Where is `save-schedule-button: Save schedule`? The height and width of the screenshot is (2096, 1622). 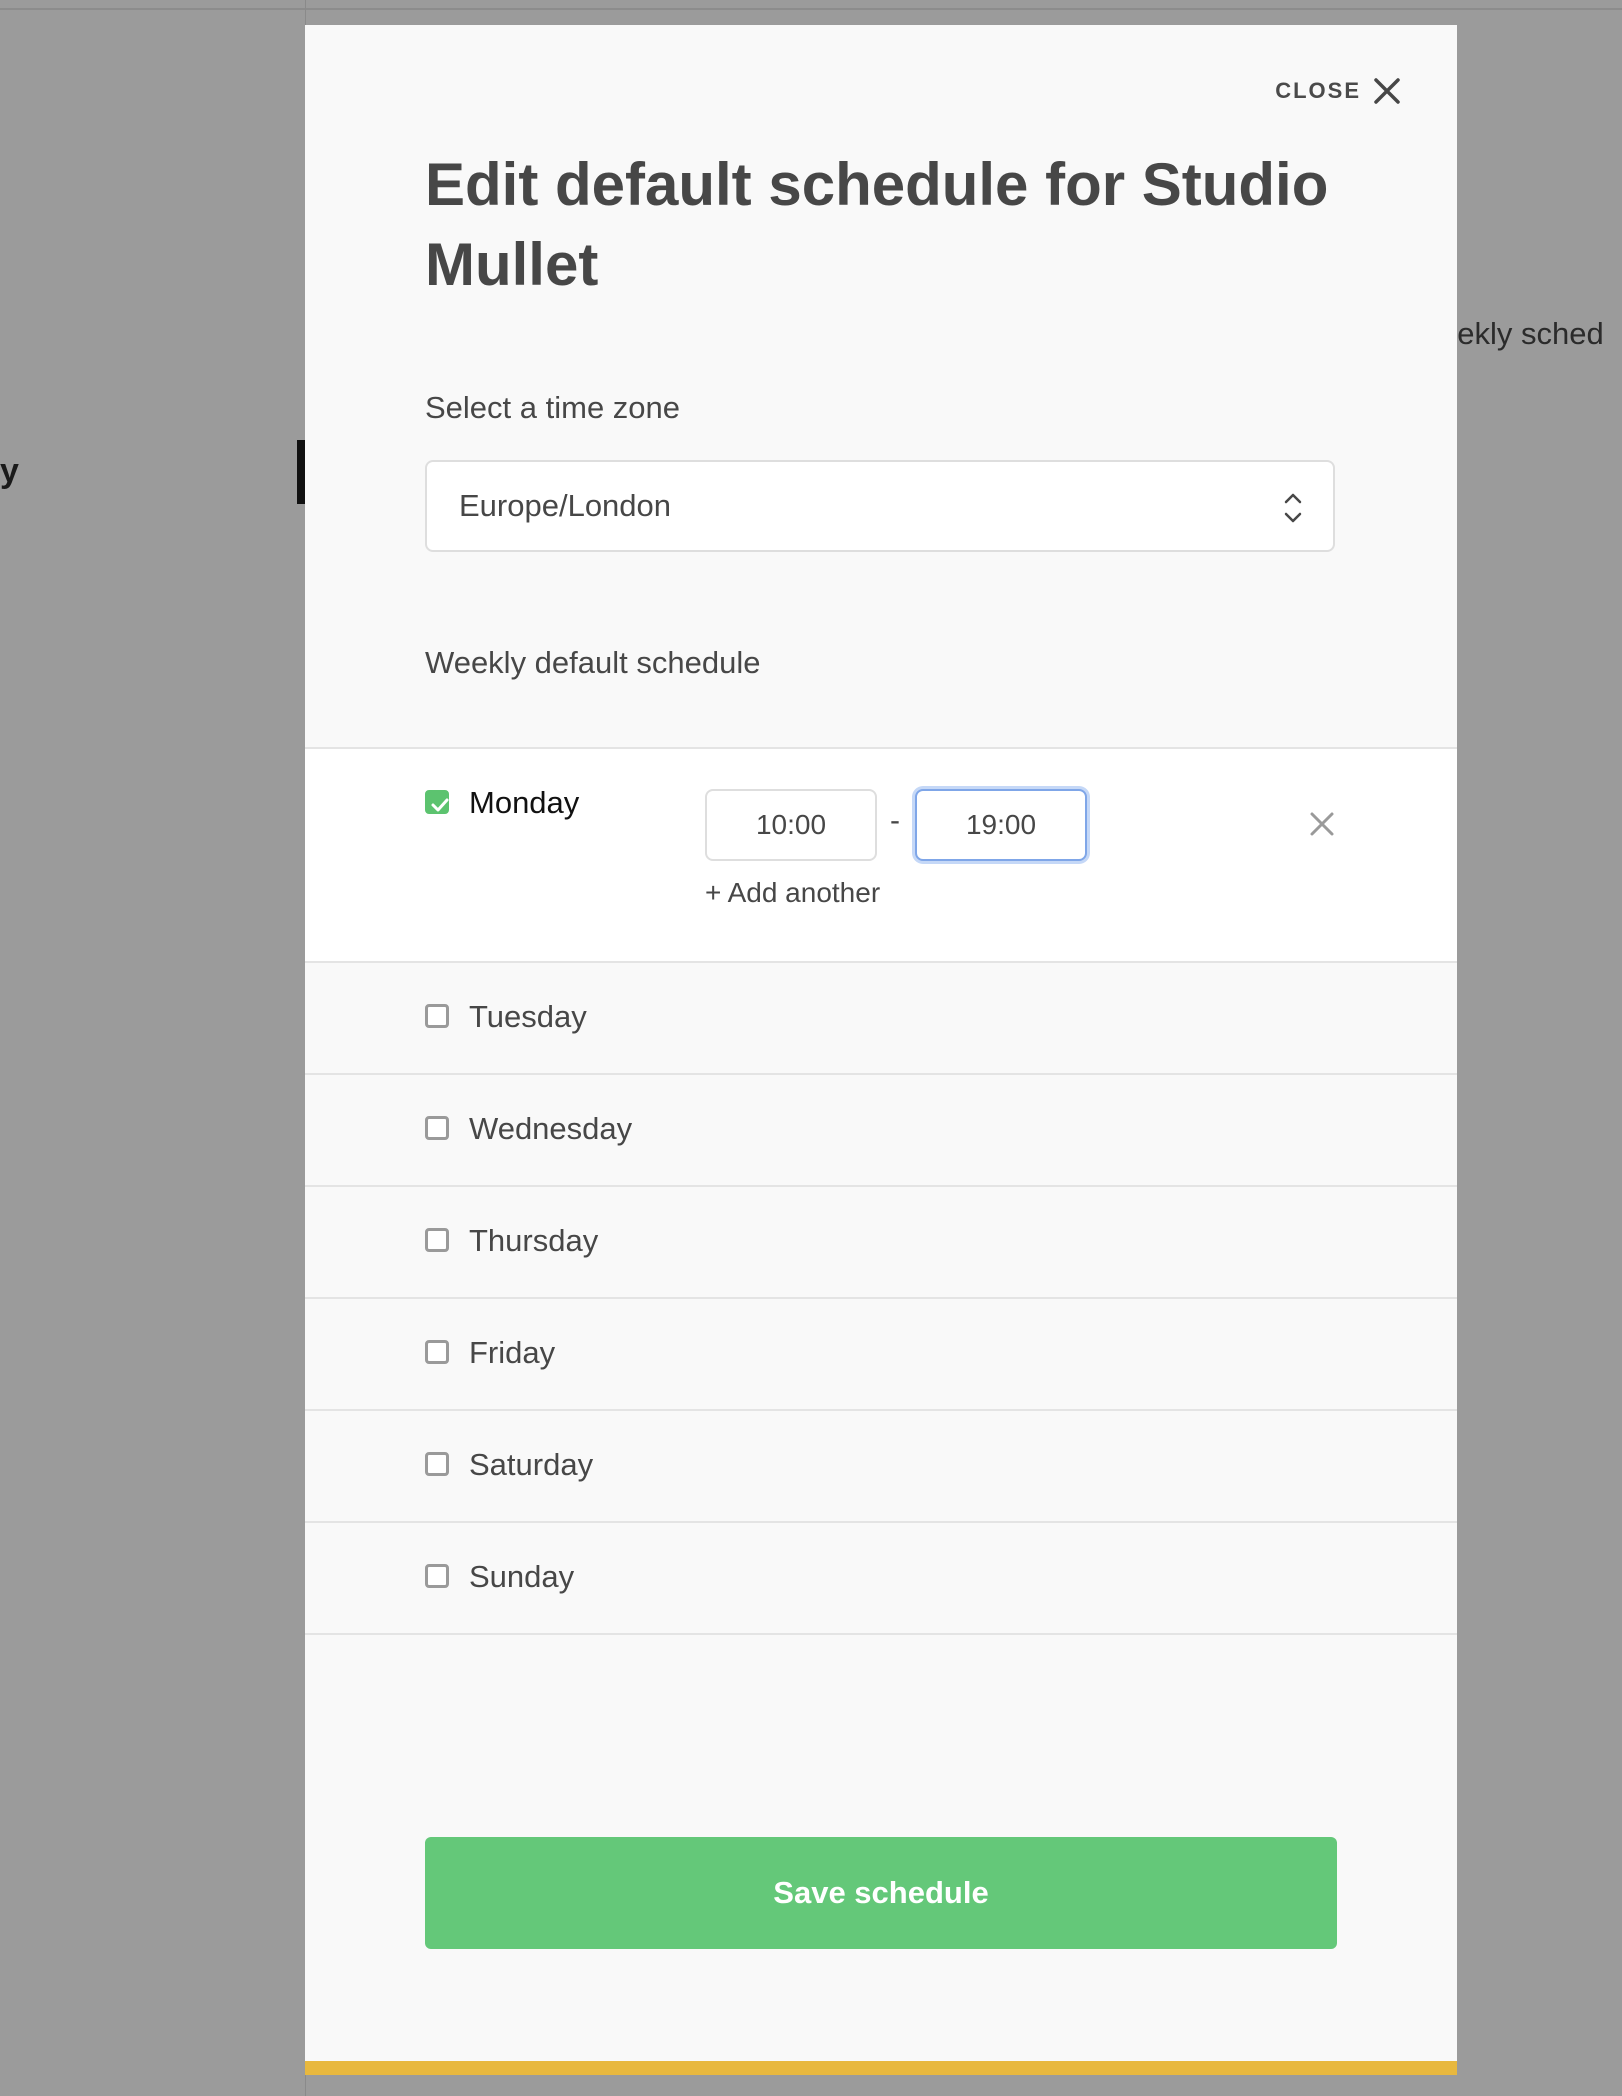
save-schedule-button: Save schedule is located at coordinates (881, 1893).